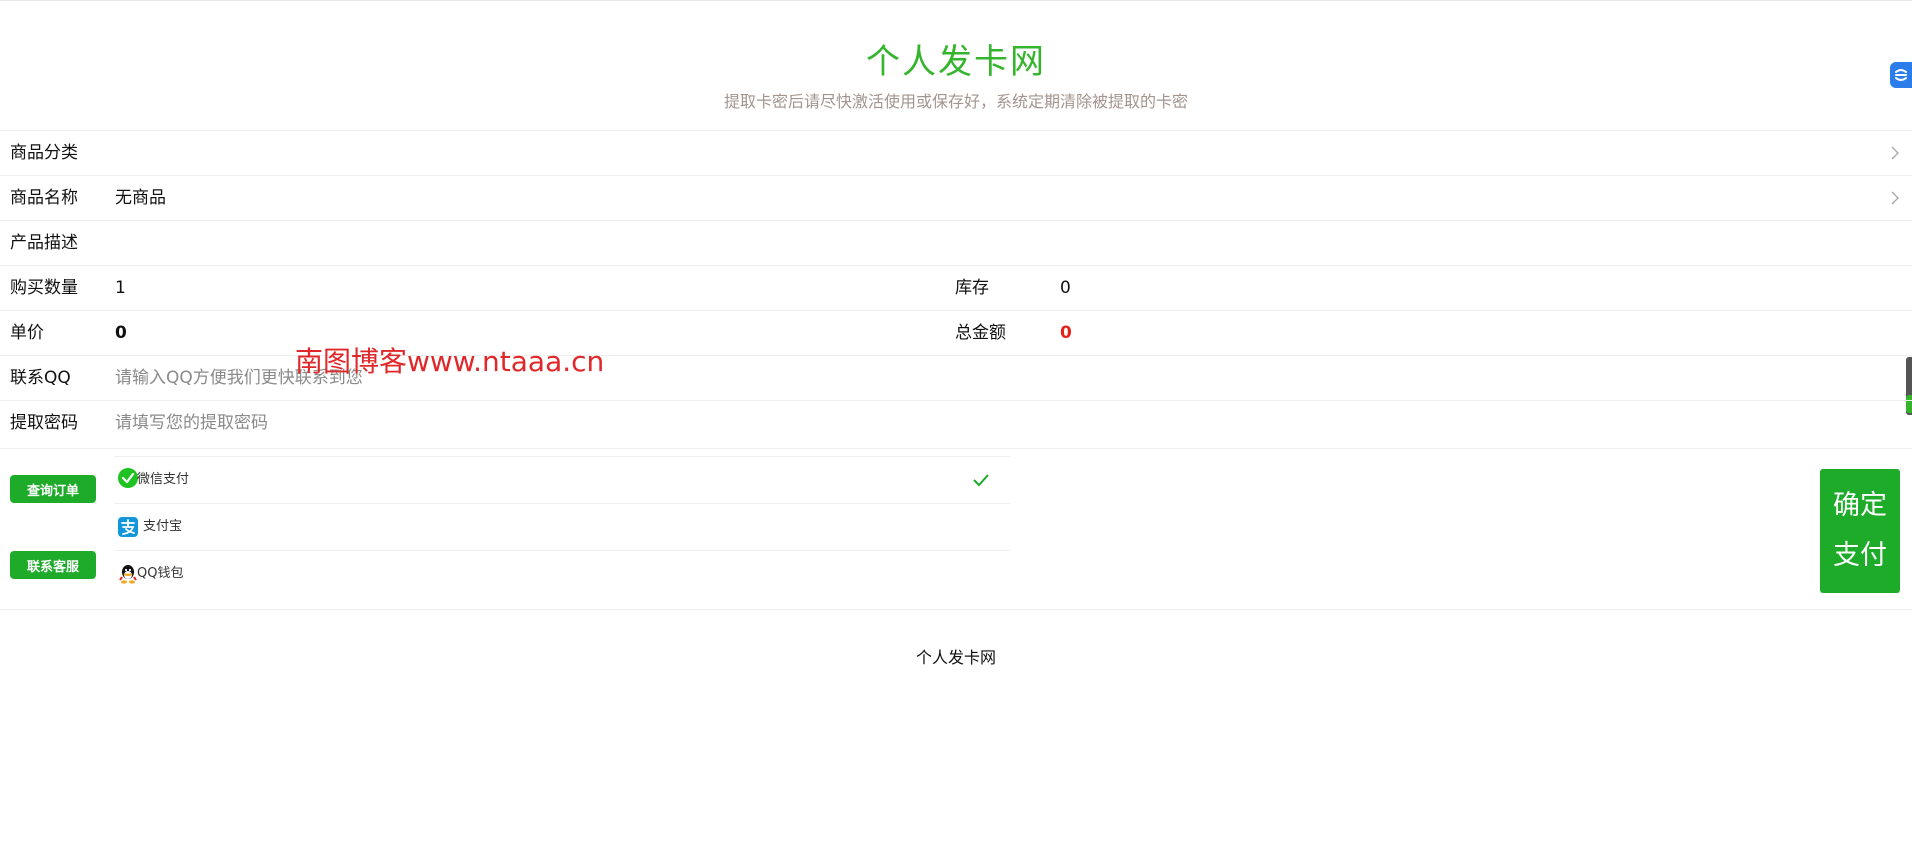 Image resolution: width=1912 pixels, height=856 pixels. I want to click on quantity-value: 1, so click(120, 288).